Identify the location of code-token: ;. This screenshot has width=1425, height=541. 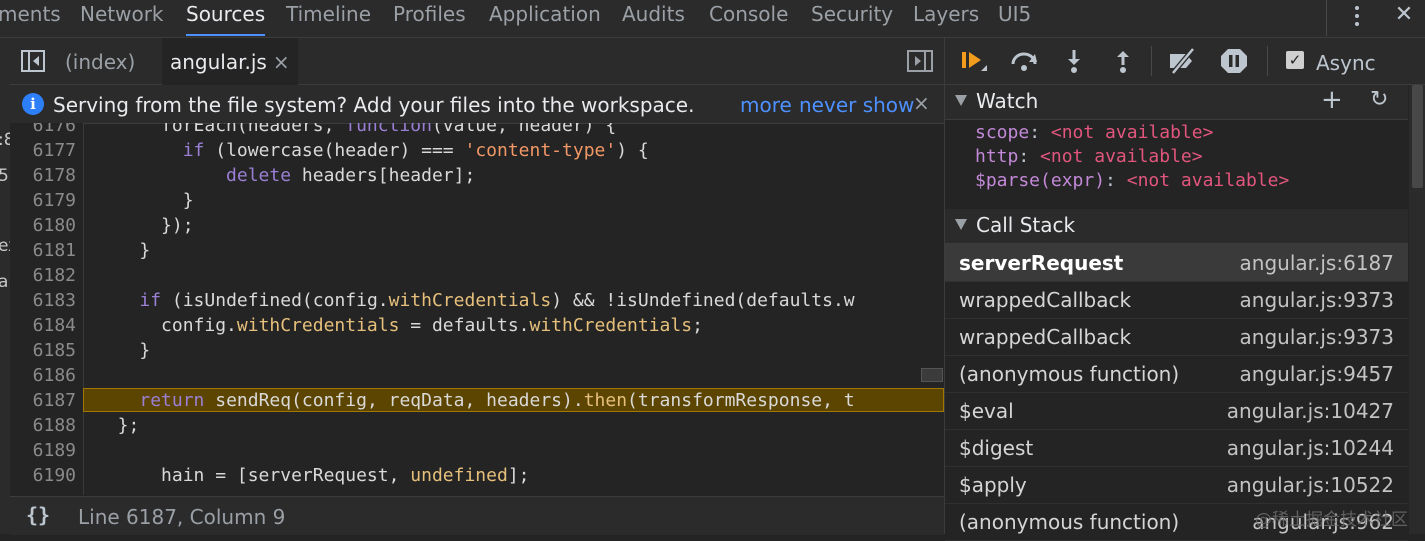
(697, 325).